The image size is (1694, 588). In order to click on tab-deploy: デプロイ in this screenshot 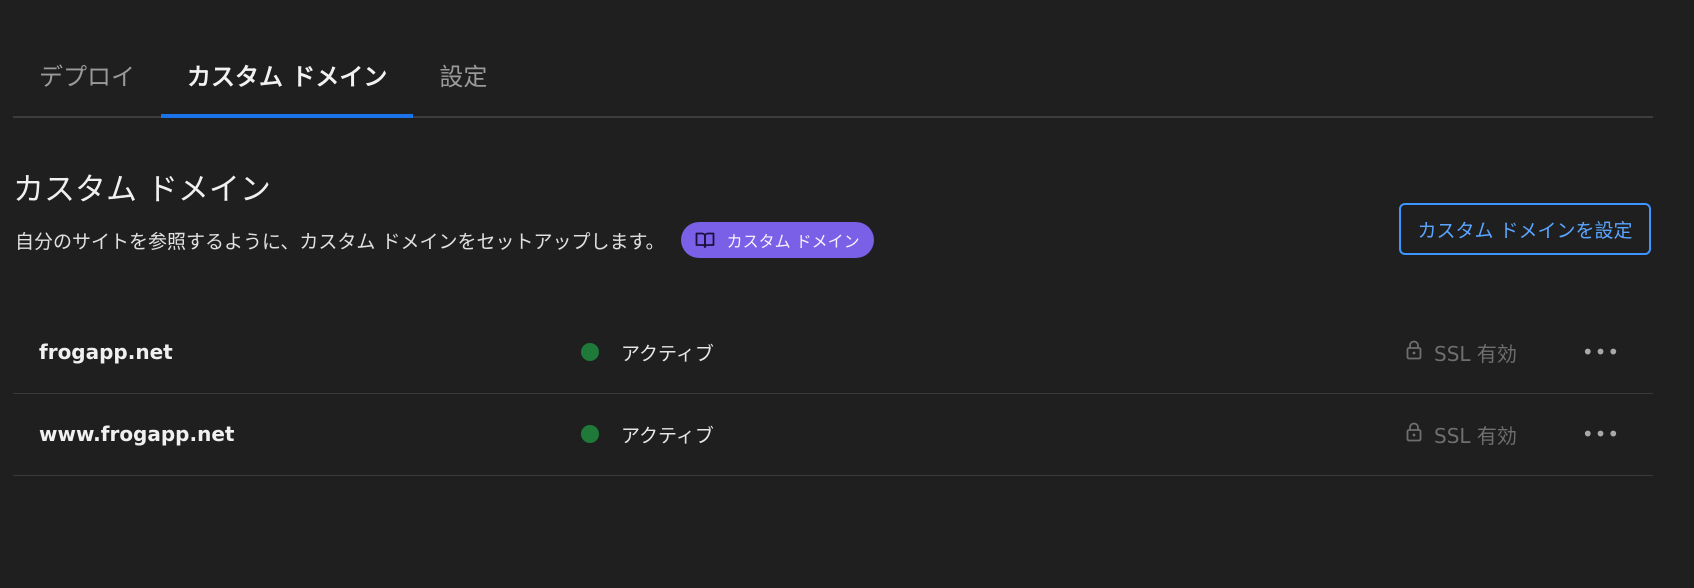, I will do `click(87, 84)`.